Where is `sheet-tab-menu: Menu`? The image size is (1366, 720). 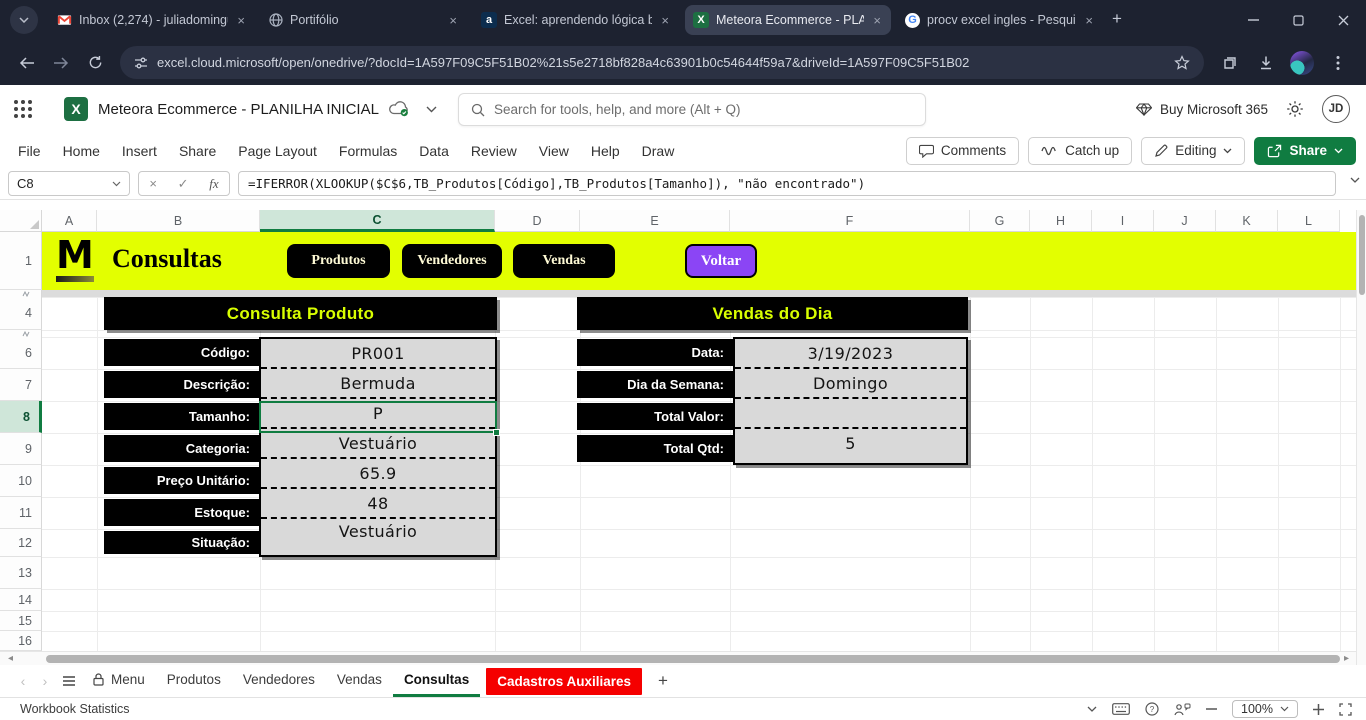 sheet-tab-menu: Menu is located at coordinates (119, 681).